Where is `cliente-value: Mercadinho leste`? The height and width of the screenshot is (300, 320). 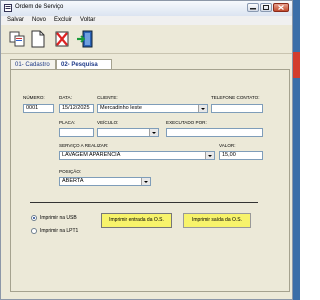 cliente-value: Mercadinho leste is located at coordinates (121, 108).